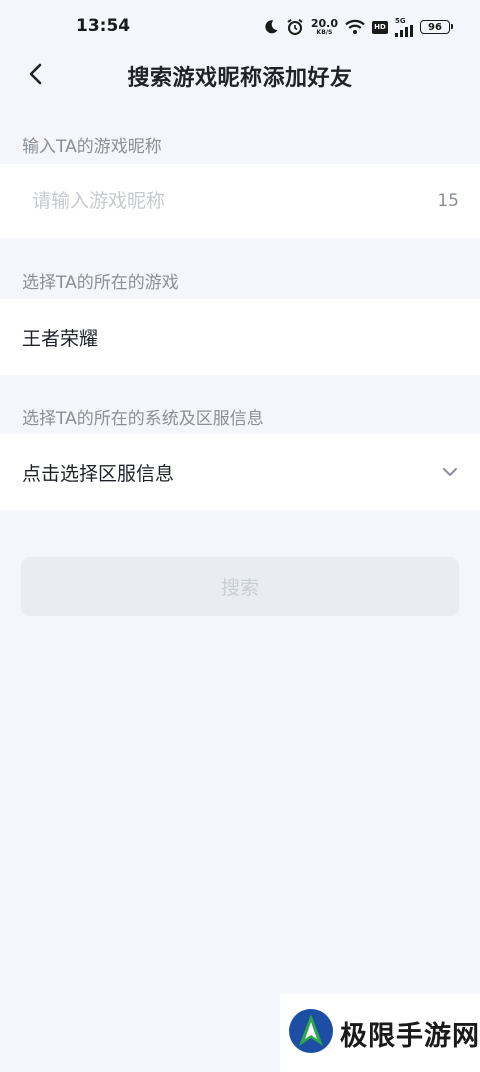  What do you see at coordinates (103, 26) in the screenshot?
I see `status-time: 13:54` at bounding box center [103, 26].